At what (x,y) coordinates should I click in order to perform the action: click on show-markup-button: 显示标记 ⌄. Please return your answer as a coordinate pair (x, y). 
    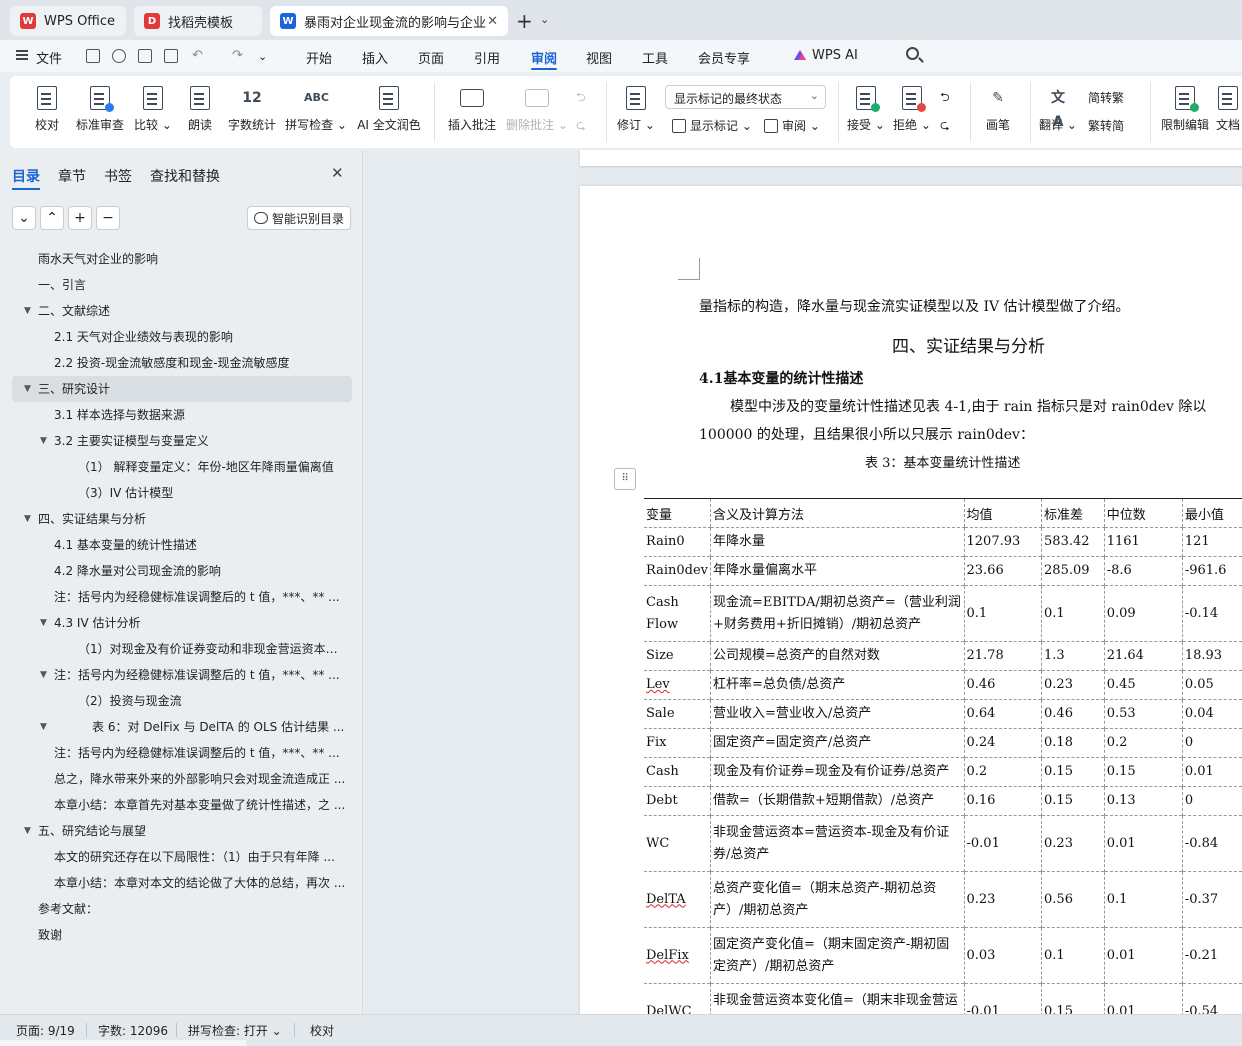
    Looking at the image, I should click on (712, 125).